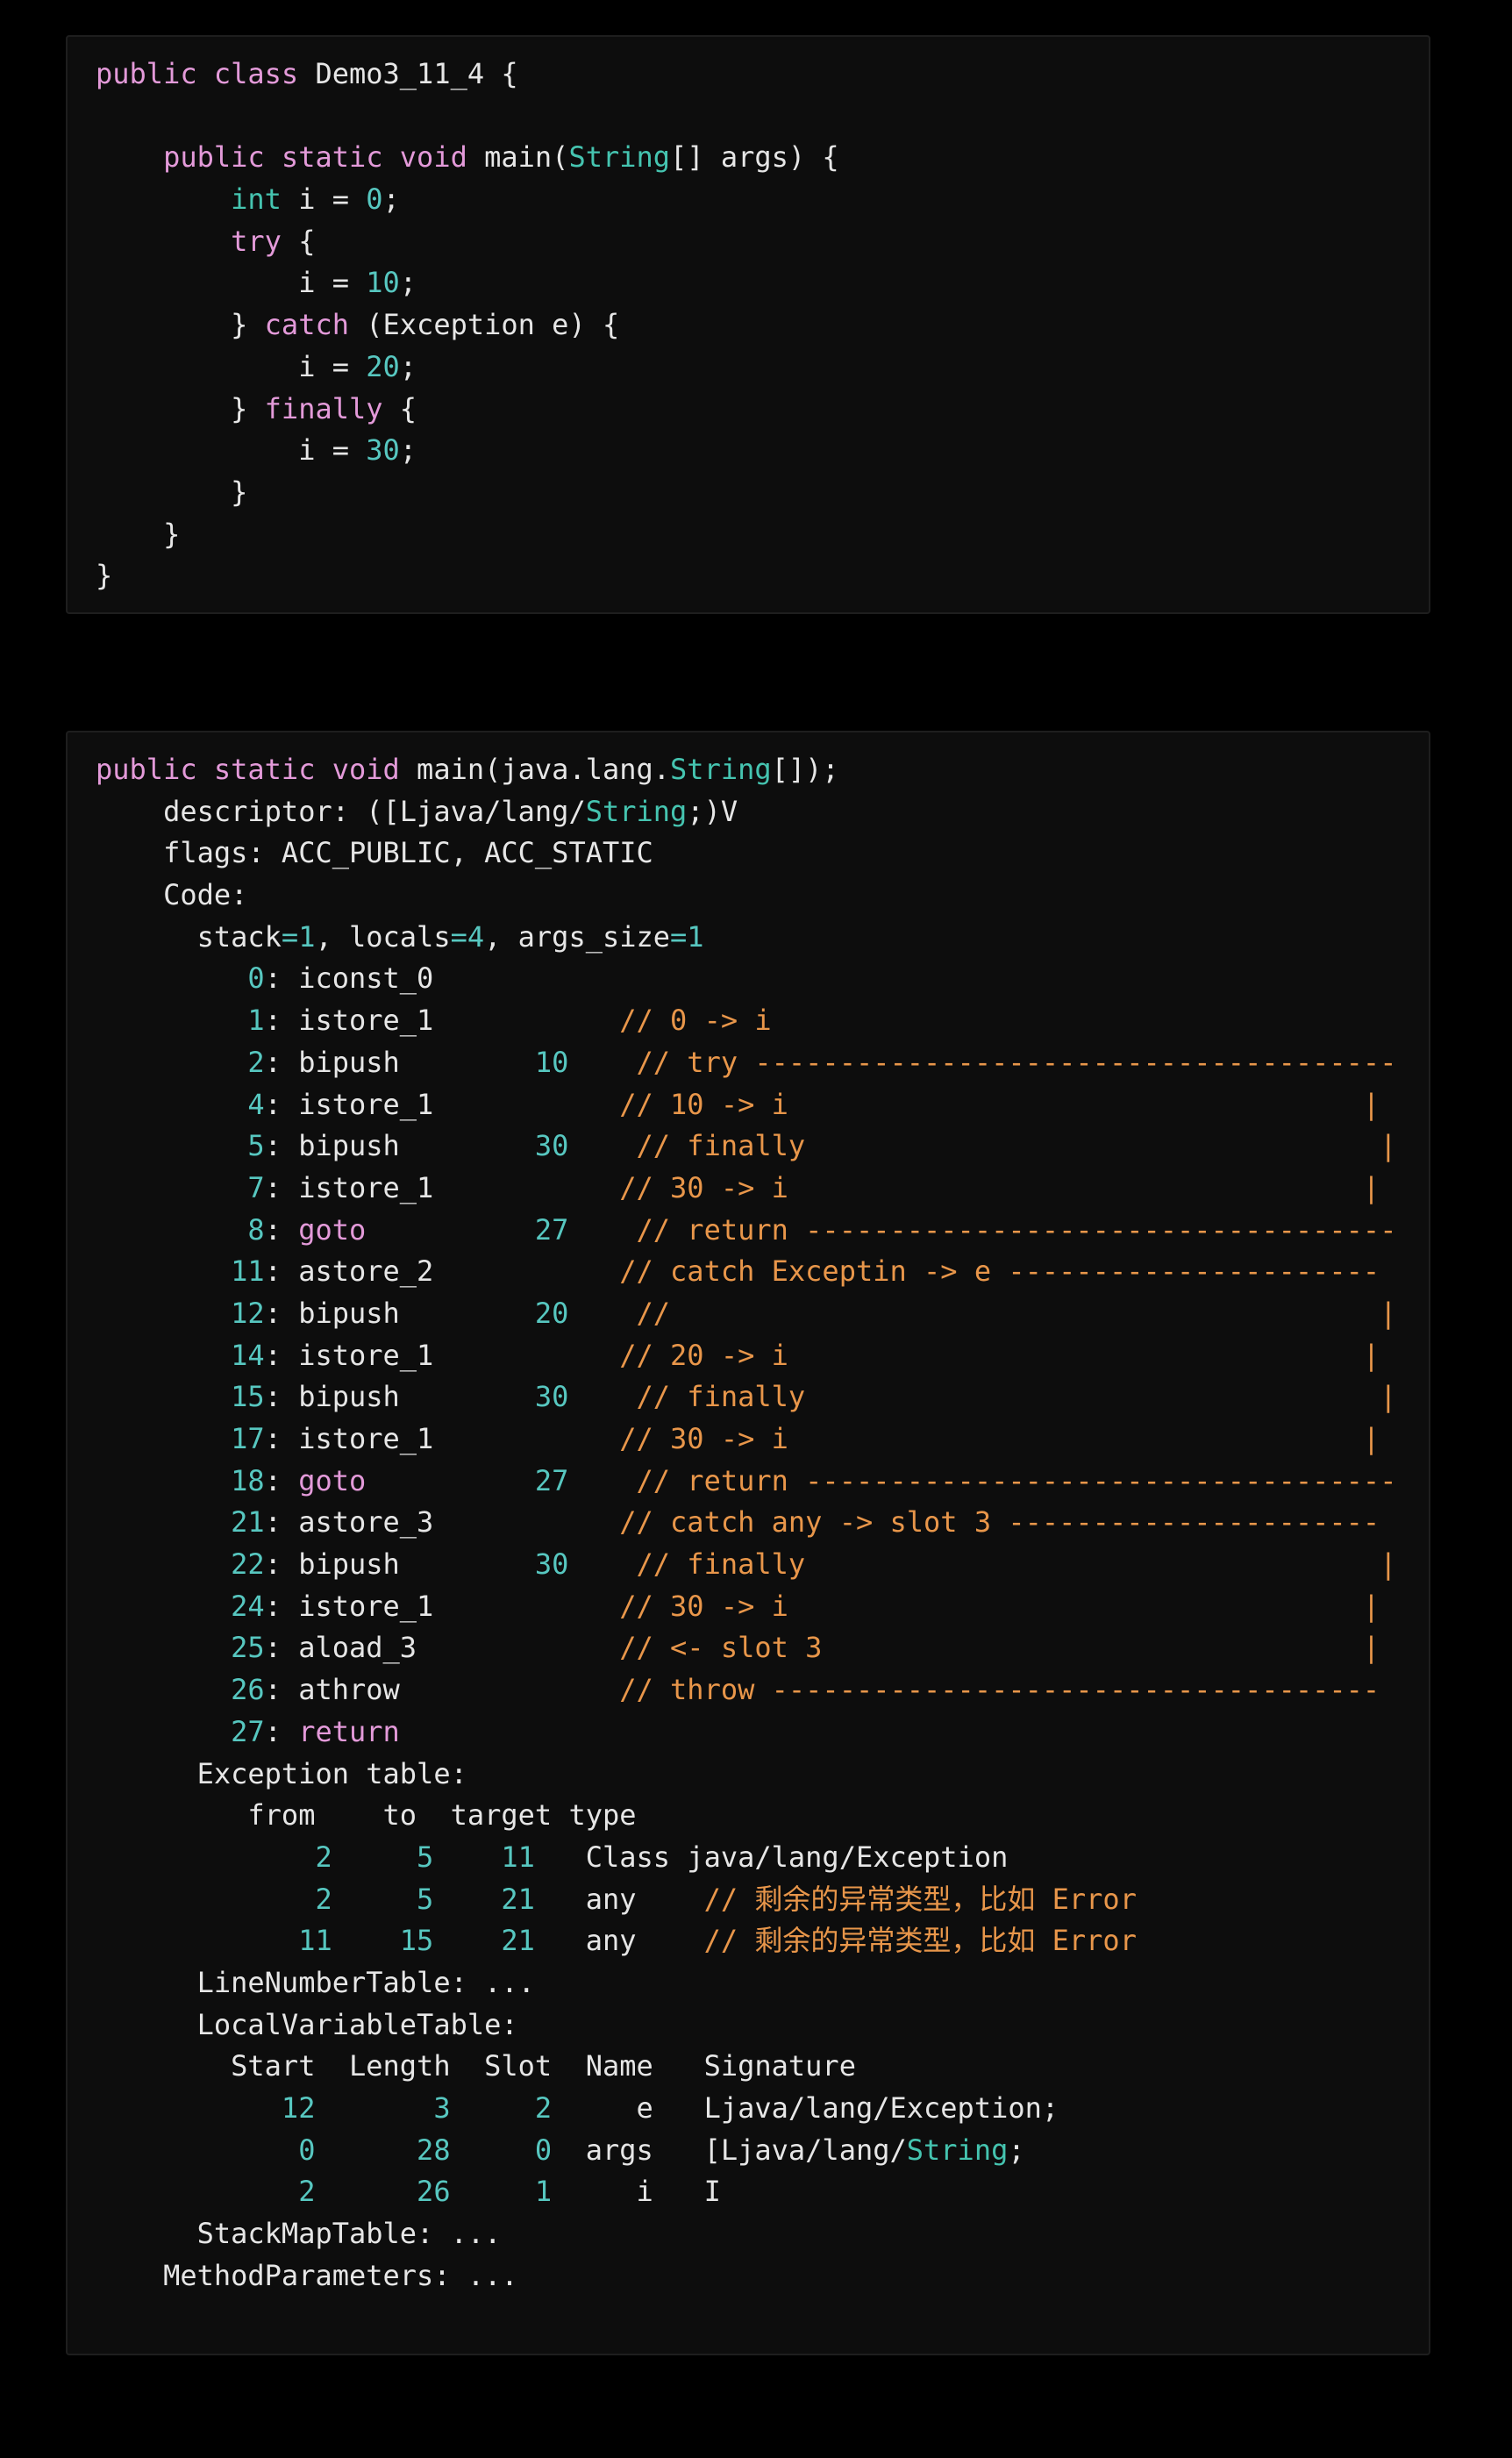  I want to click on code-token: 0, so click(307, 2150).